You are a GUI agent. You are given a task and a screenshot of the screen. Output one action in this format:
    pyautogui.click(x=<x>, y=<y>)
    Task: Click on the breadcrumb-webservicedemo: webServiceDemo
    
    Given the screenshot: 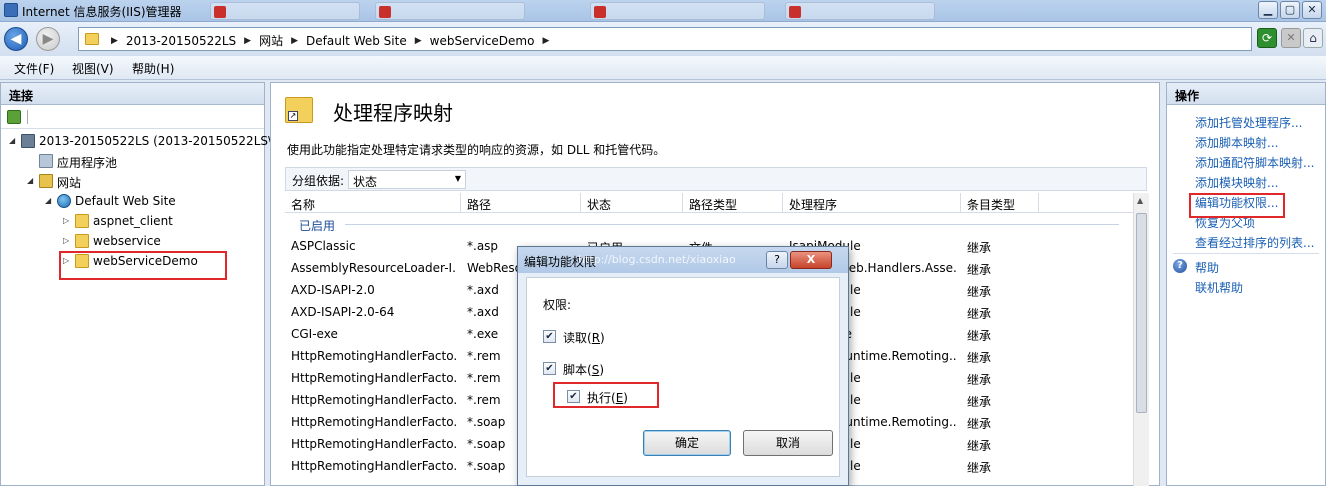 What is the action you would take?
    pyautogui.click(x=482, y=41)
    